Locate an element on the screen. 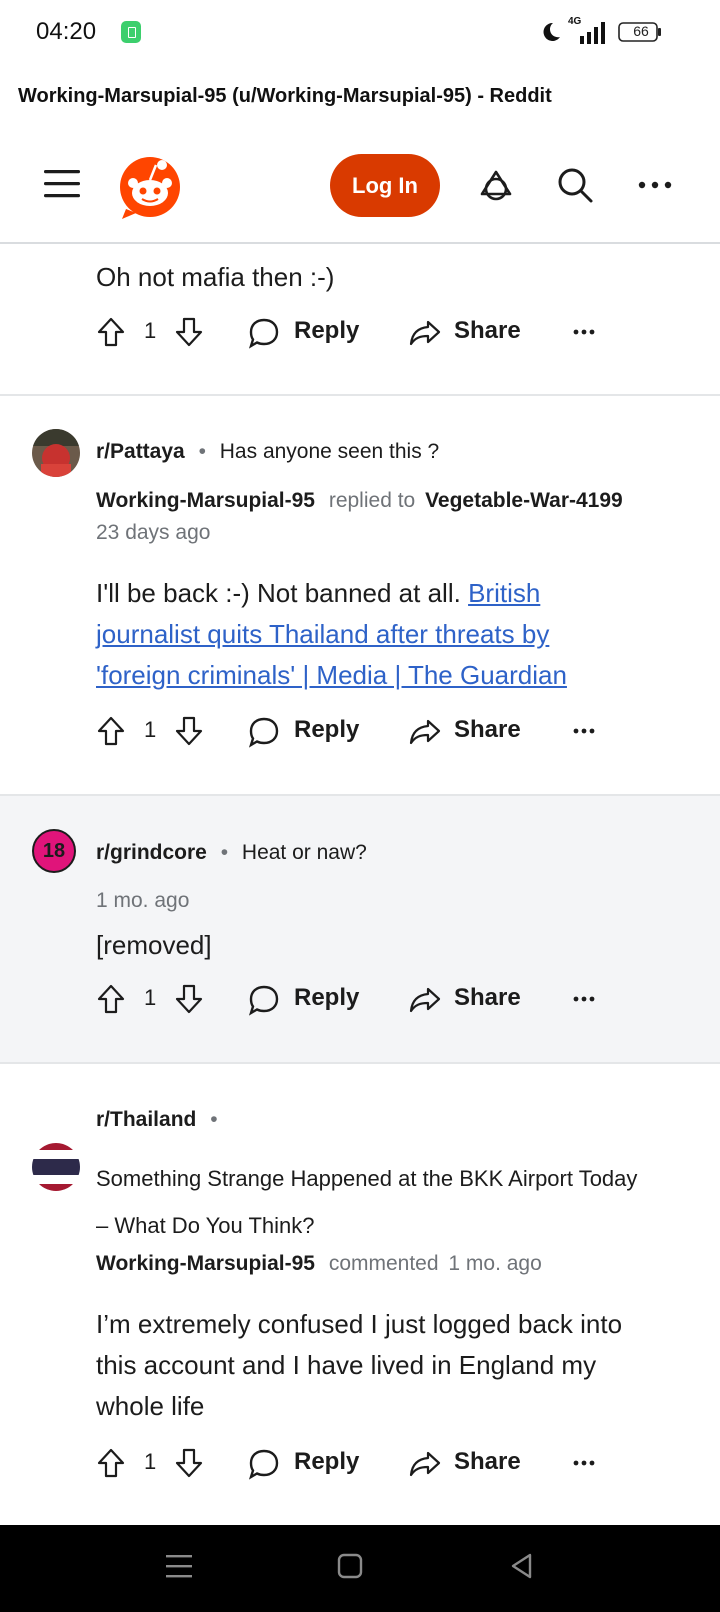 The width and height of the screenshot is (720, 1612). subreddit-link: r/Pattaya is located at coordinates (140, 451).